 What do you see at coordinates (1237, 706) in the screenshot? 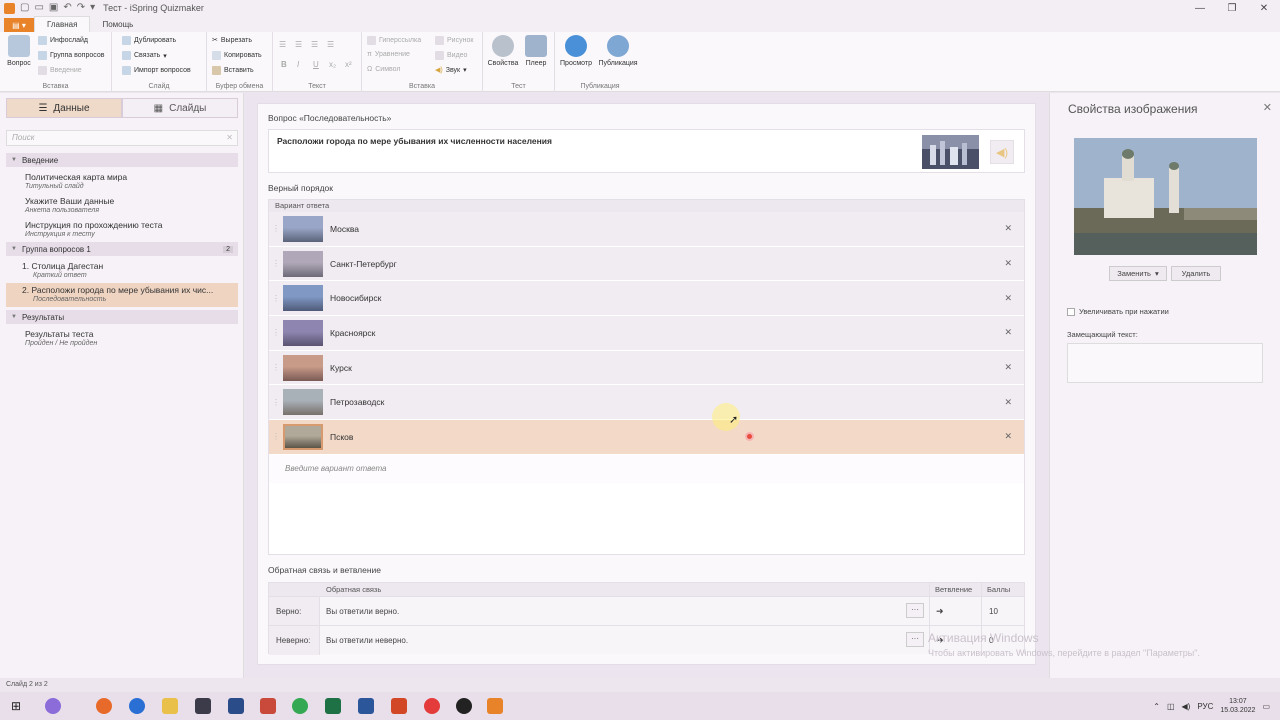
I see `clock: 13:07 15.03.2022` at bounding box center [1237, 706].